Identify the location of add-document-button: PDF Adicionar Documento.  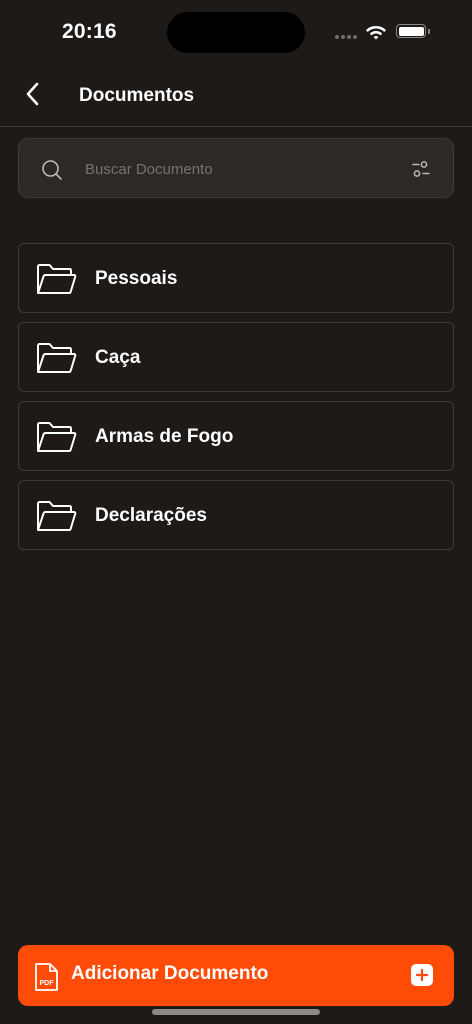
(236, 975).